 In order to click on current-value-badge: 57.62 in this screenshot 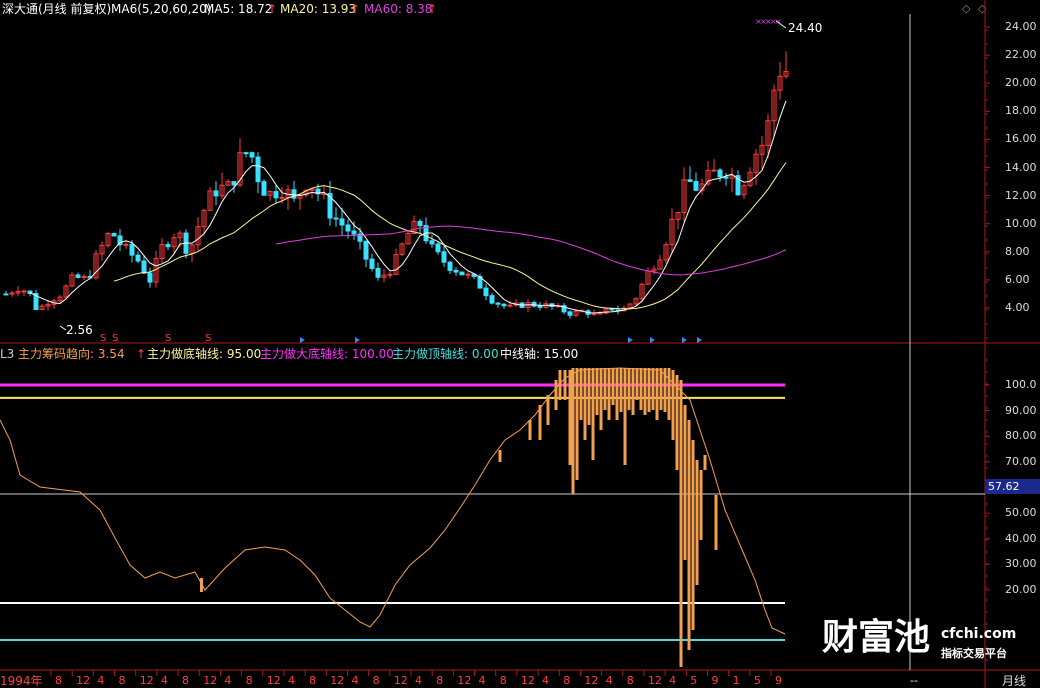, I will do `click(1013, 486)`.